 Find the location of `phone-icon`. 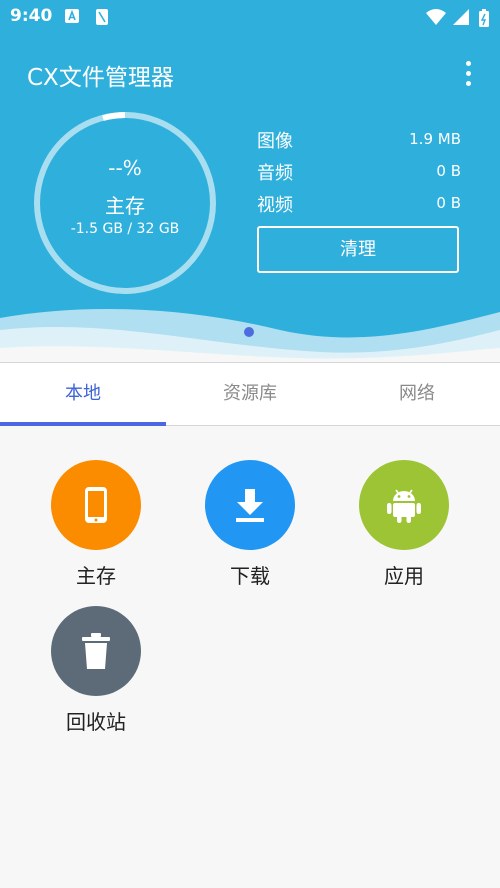

phone-icon is located at coordinates (96, 505).